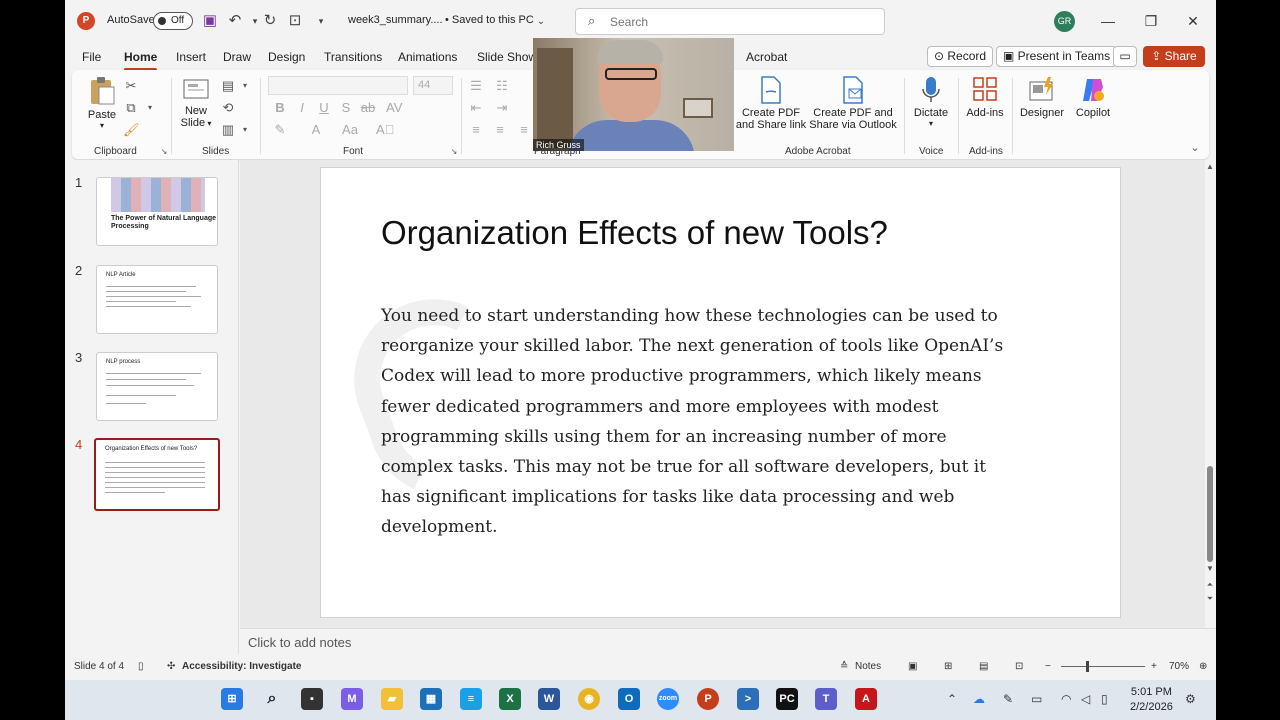 The height and width of the screenshot is (720, 1280). Describe the element at coordinates (960, 56) in the screenshot. I see `record-button: ⊙ Record` at that location.